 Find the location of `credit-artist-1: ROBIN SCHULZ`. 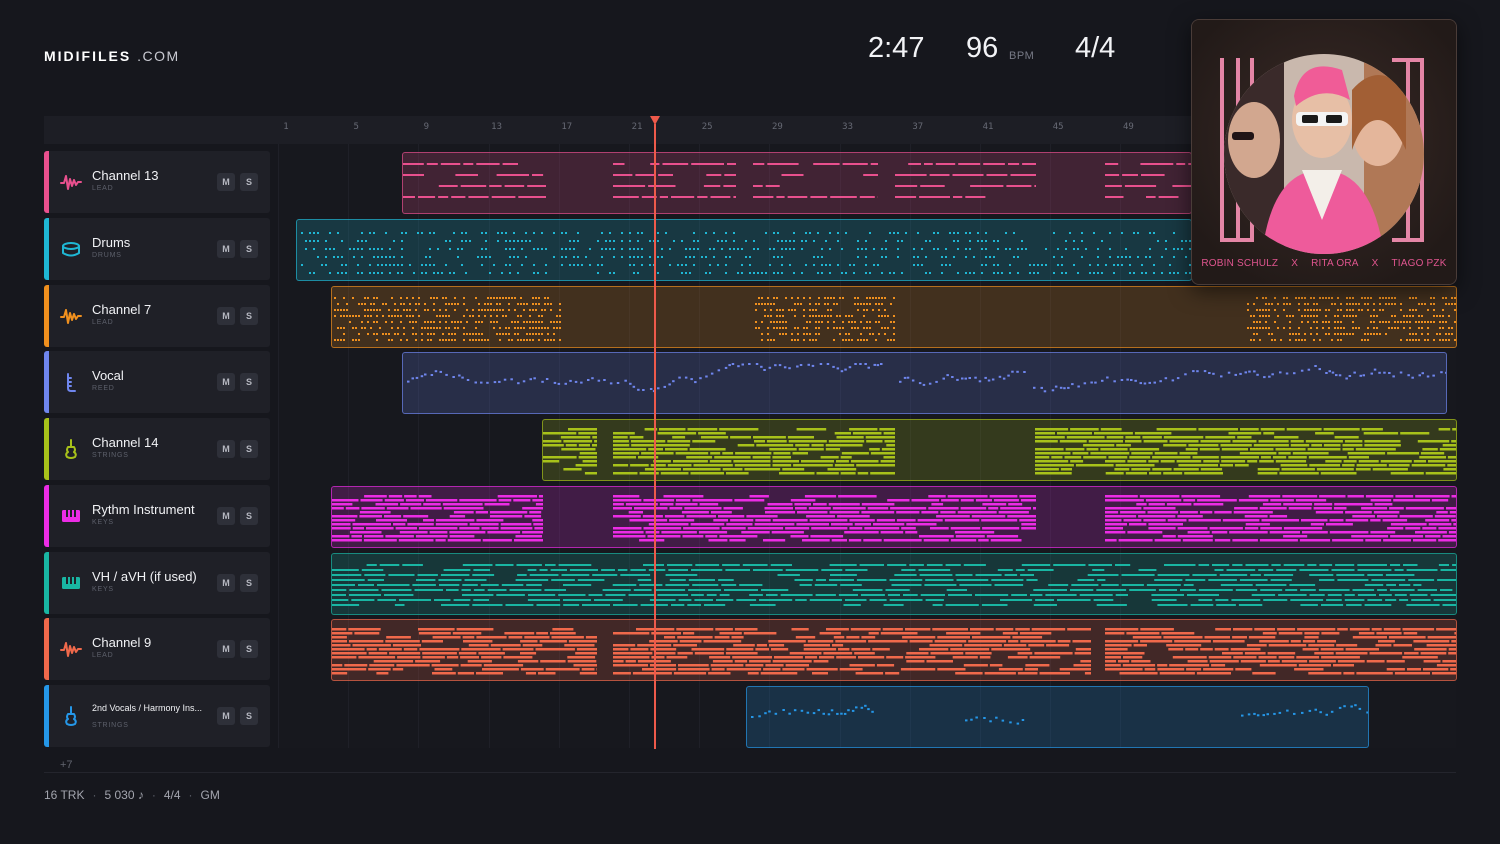

credit-artist-1: ROBIN SCHULZ is located at coordinates (1240, 263).